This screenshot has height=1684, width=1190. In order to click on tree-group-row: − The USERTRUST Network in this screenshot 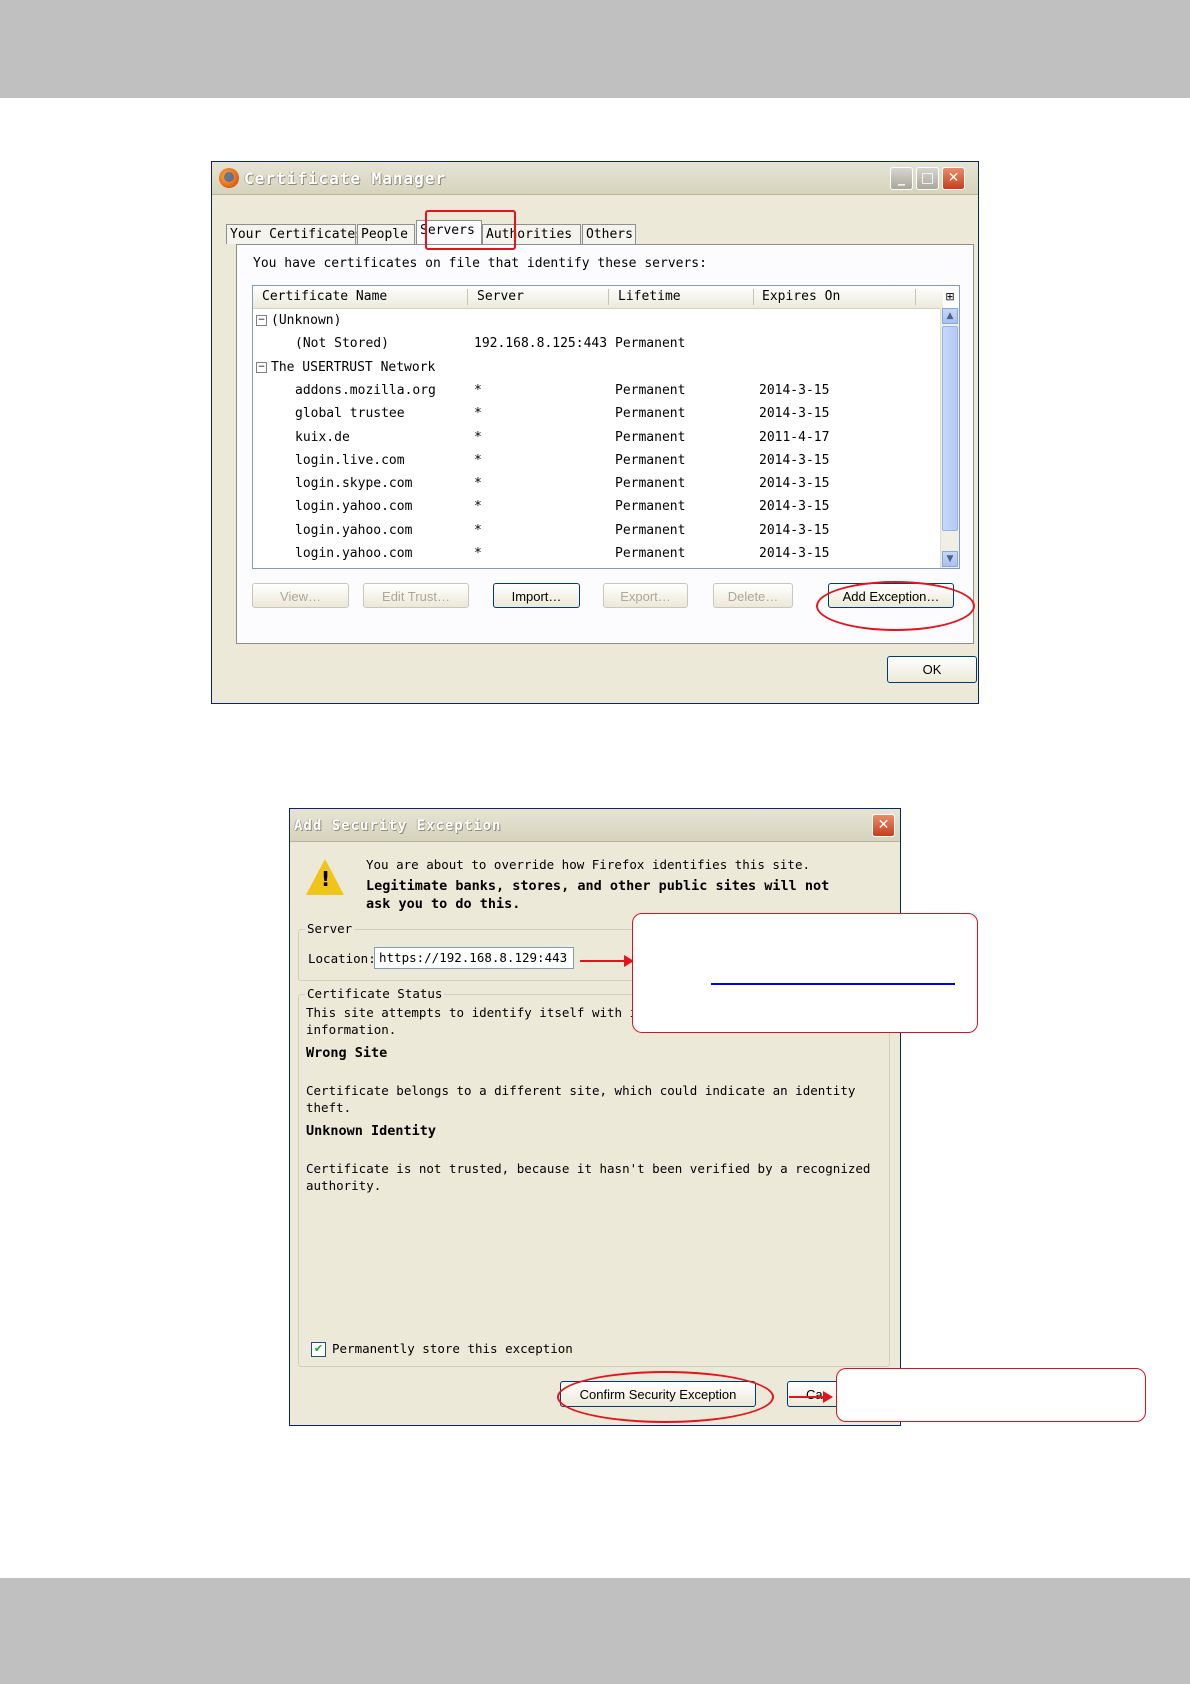, I will do `click(597, 367)`.